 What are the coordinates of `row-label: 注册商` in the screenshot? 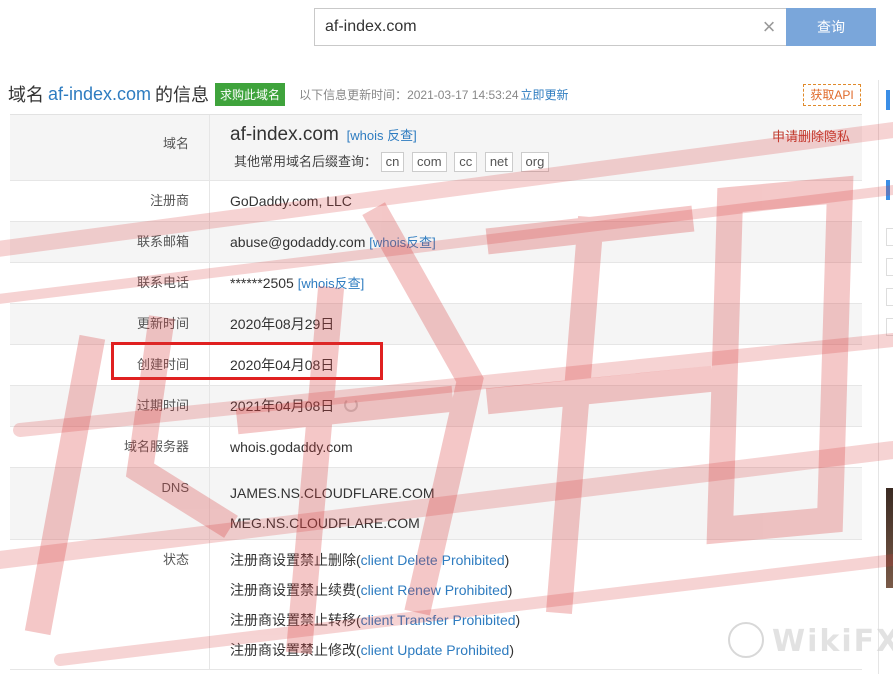 It's located at (110, 201).